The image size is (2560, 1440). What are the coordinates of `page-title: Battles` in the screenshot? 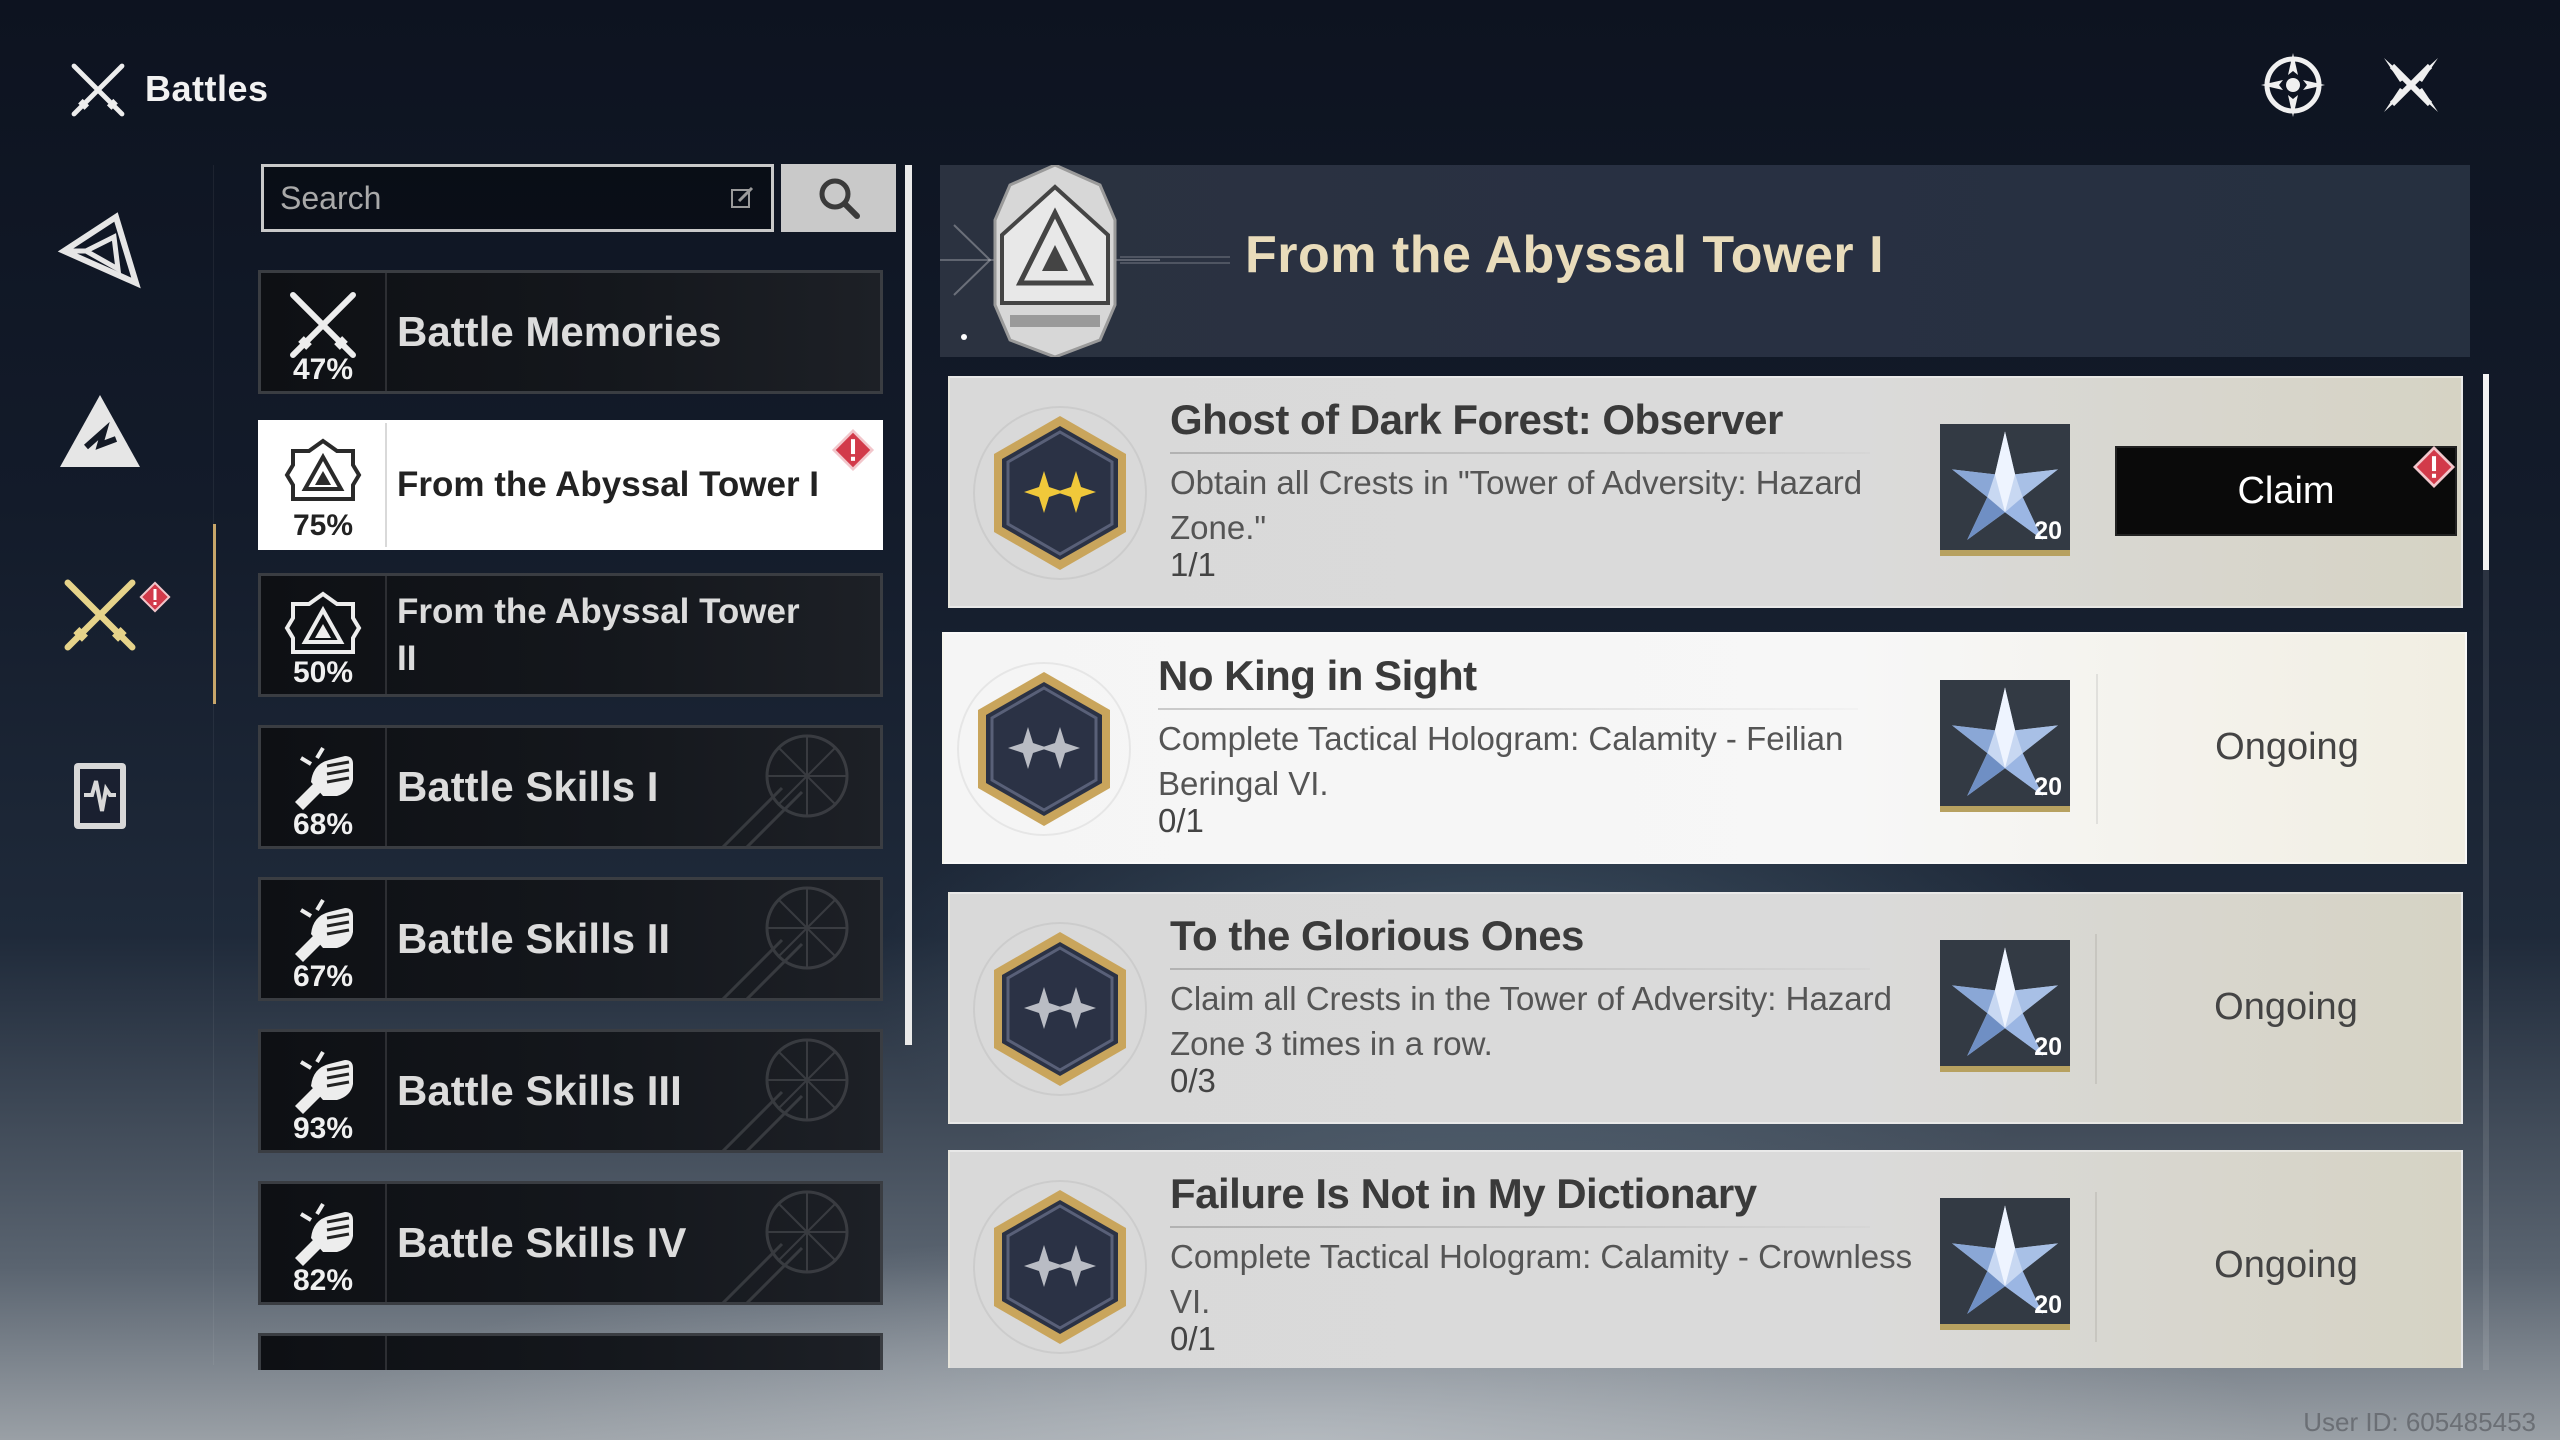 It's located at (207, 88).